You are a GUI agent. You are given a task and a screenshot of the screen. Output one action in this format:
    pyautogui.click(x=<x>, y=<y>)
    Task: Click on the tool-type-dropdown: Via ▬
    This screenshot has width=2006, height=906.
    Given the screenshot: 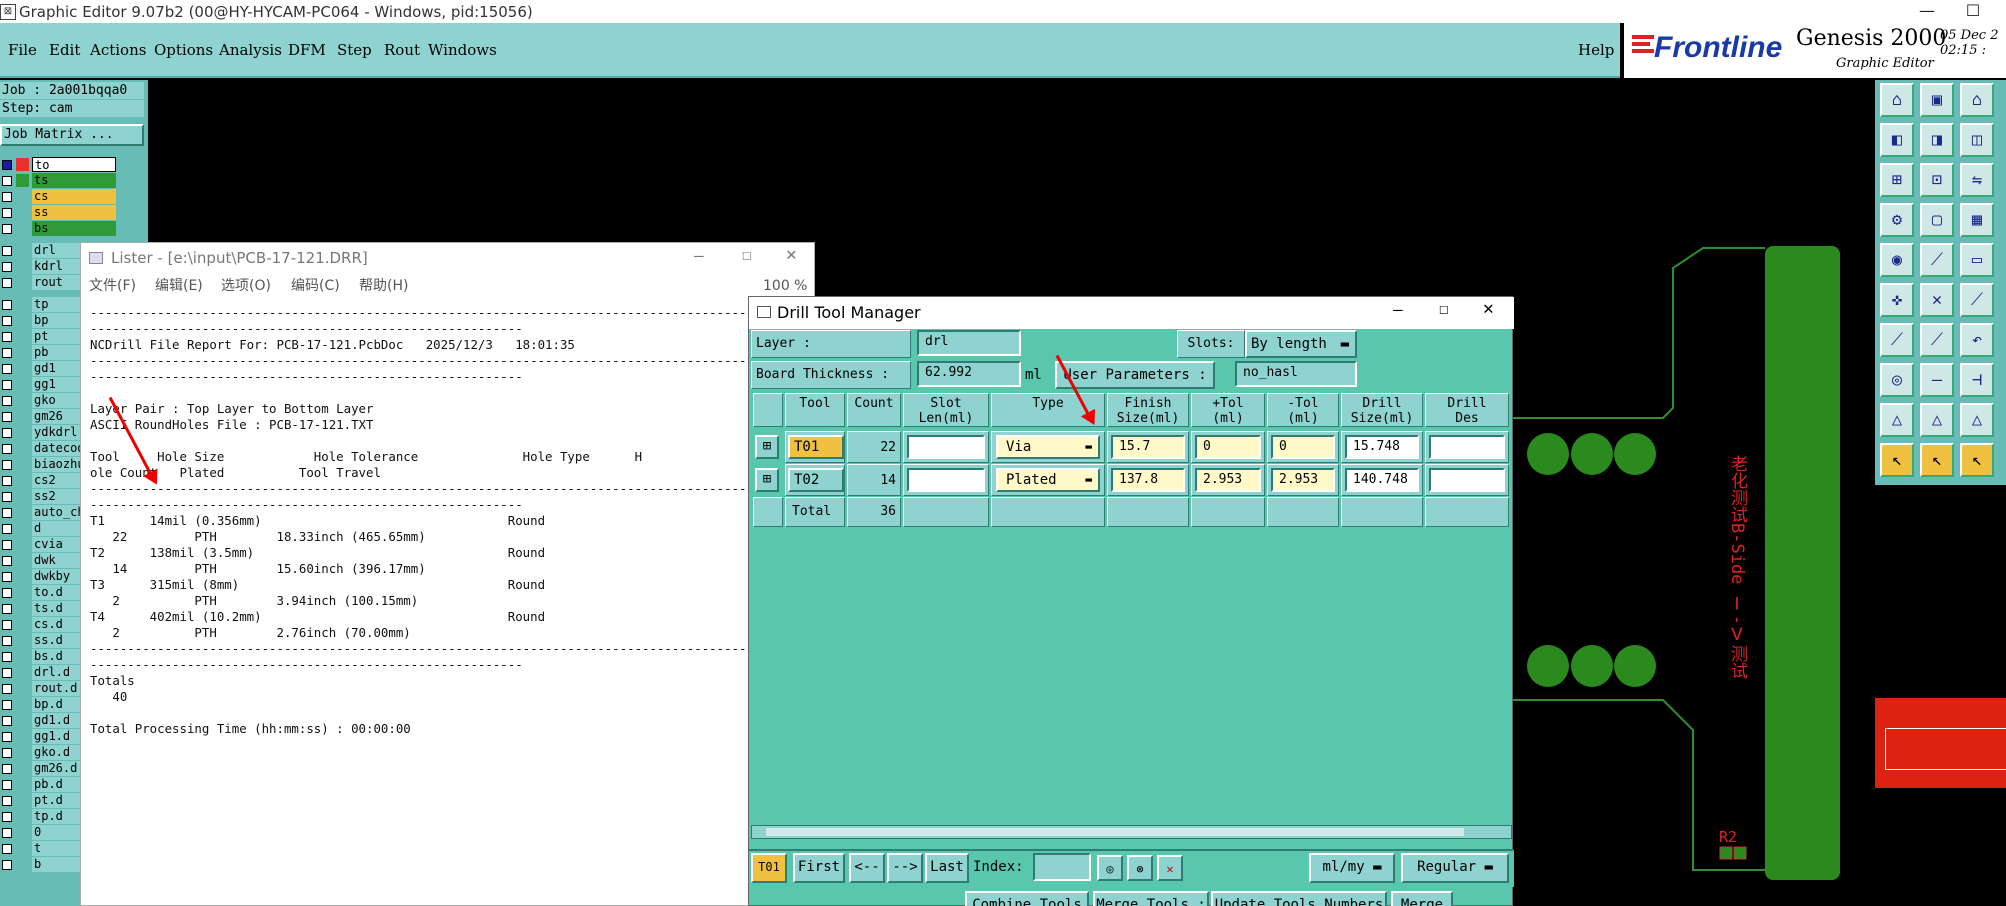 What is the action you would take?
    pyautogui.click(x=1048, y=447)
    